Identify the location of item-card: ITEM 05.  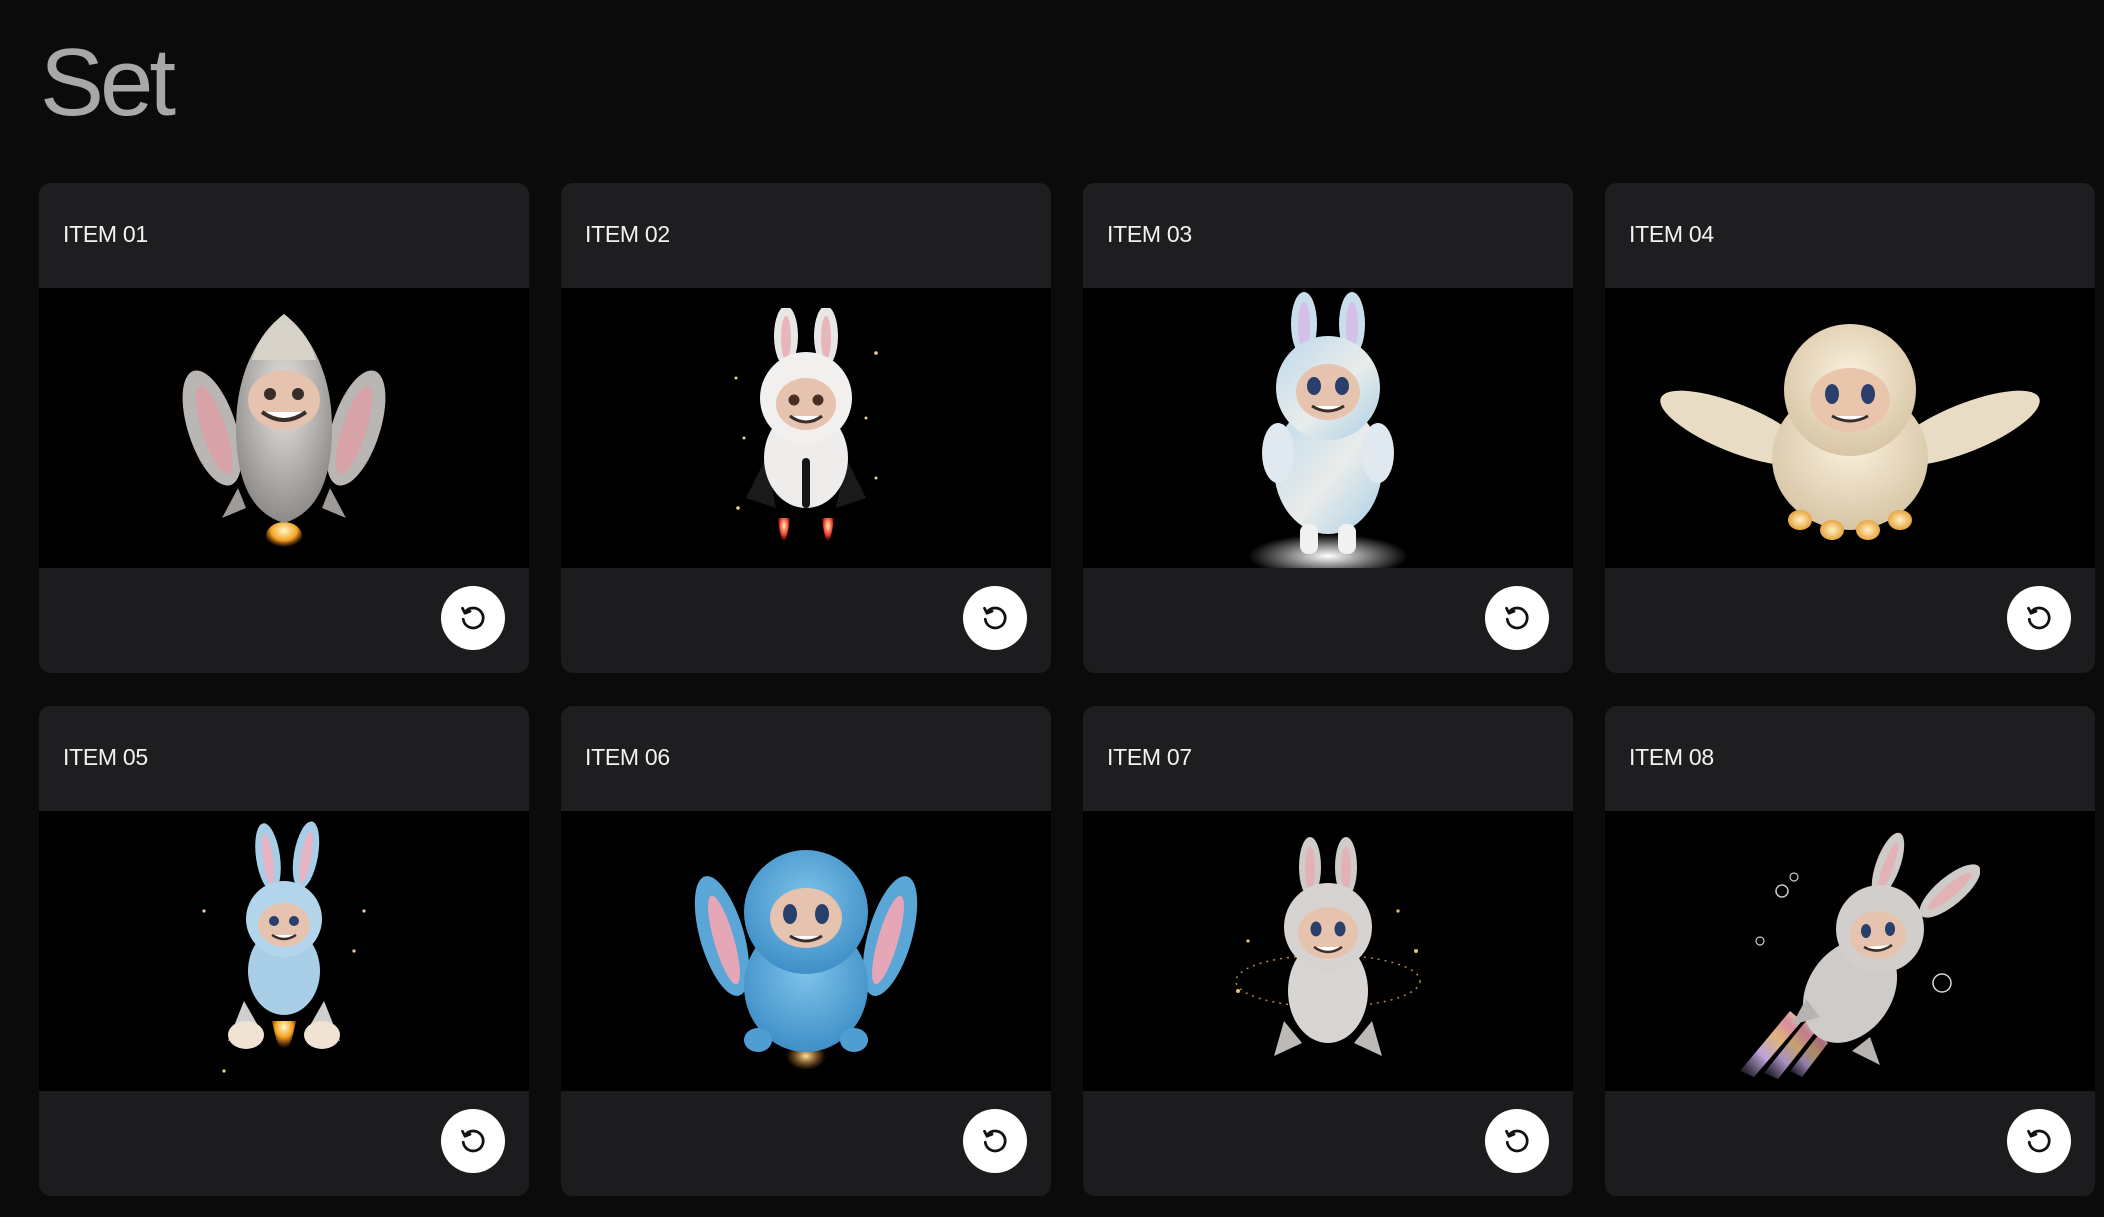
(284, 951).